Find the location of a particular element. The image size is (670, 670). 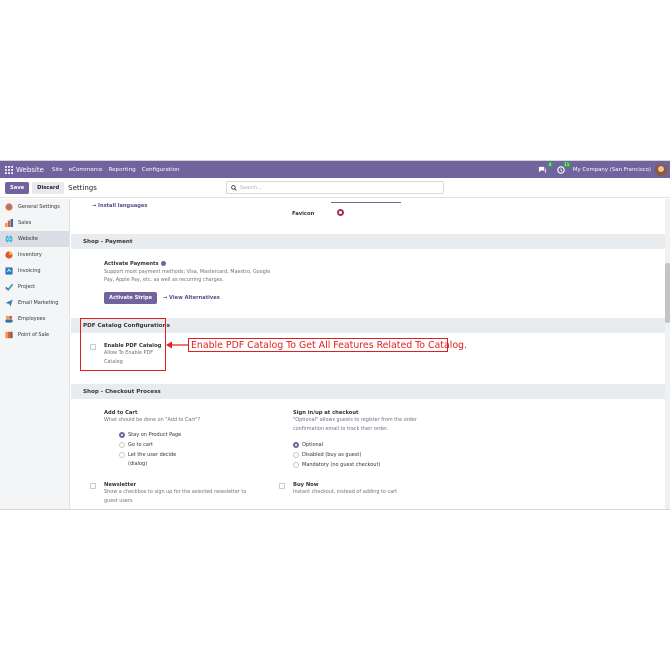

nav-configuration: Configuration is located at coordinates (161, 170).